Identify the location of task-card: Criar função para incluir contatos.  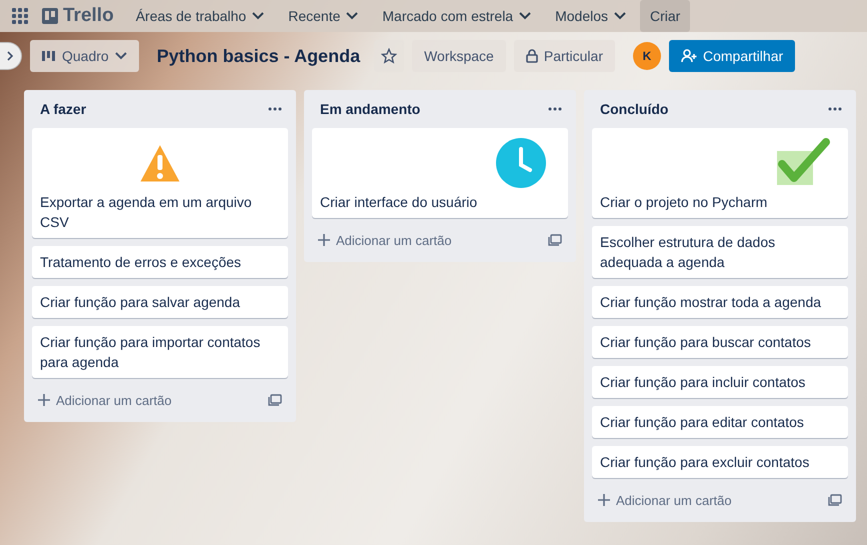
(720, 382).